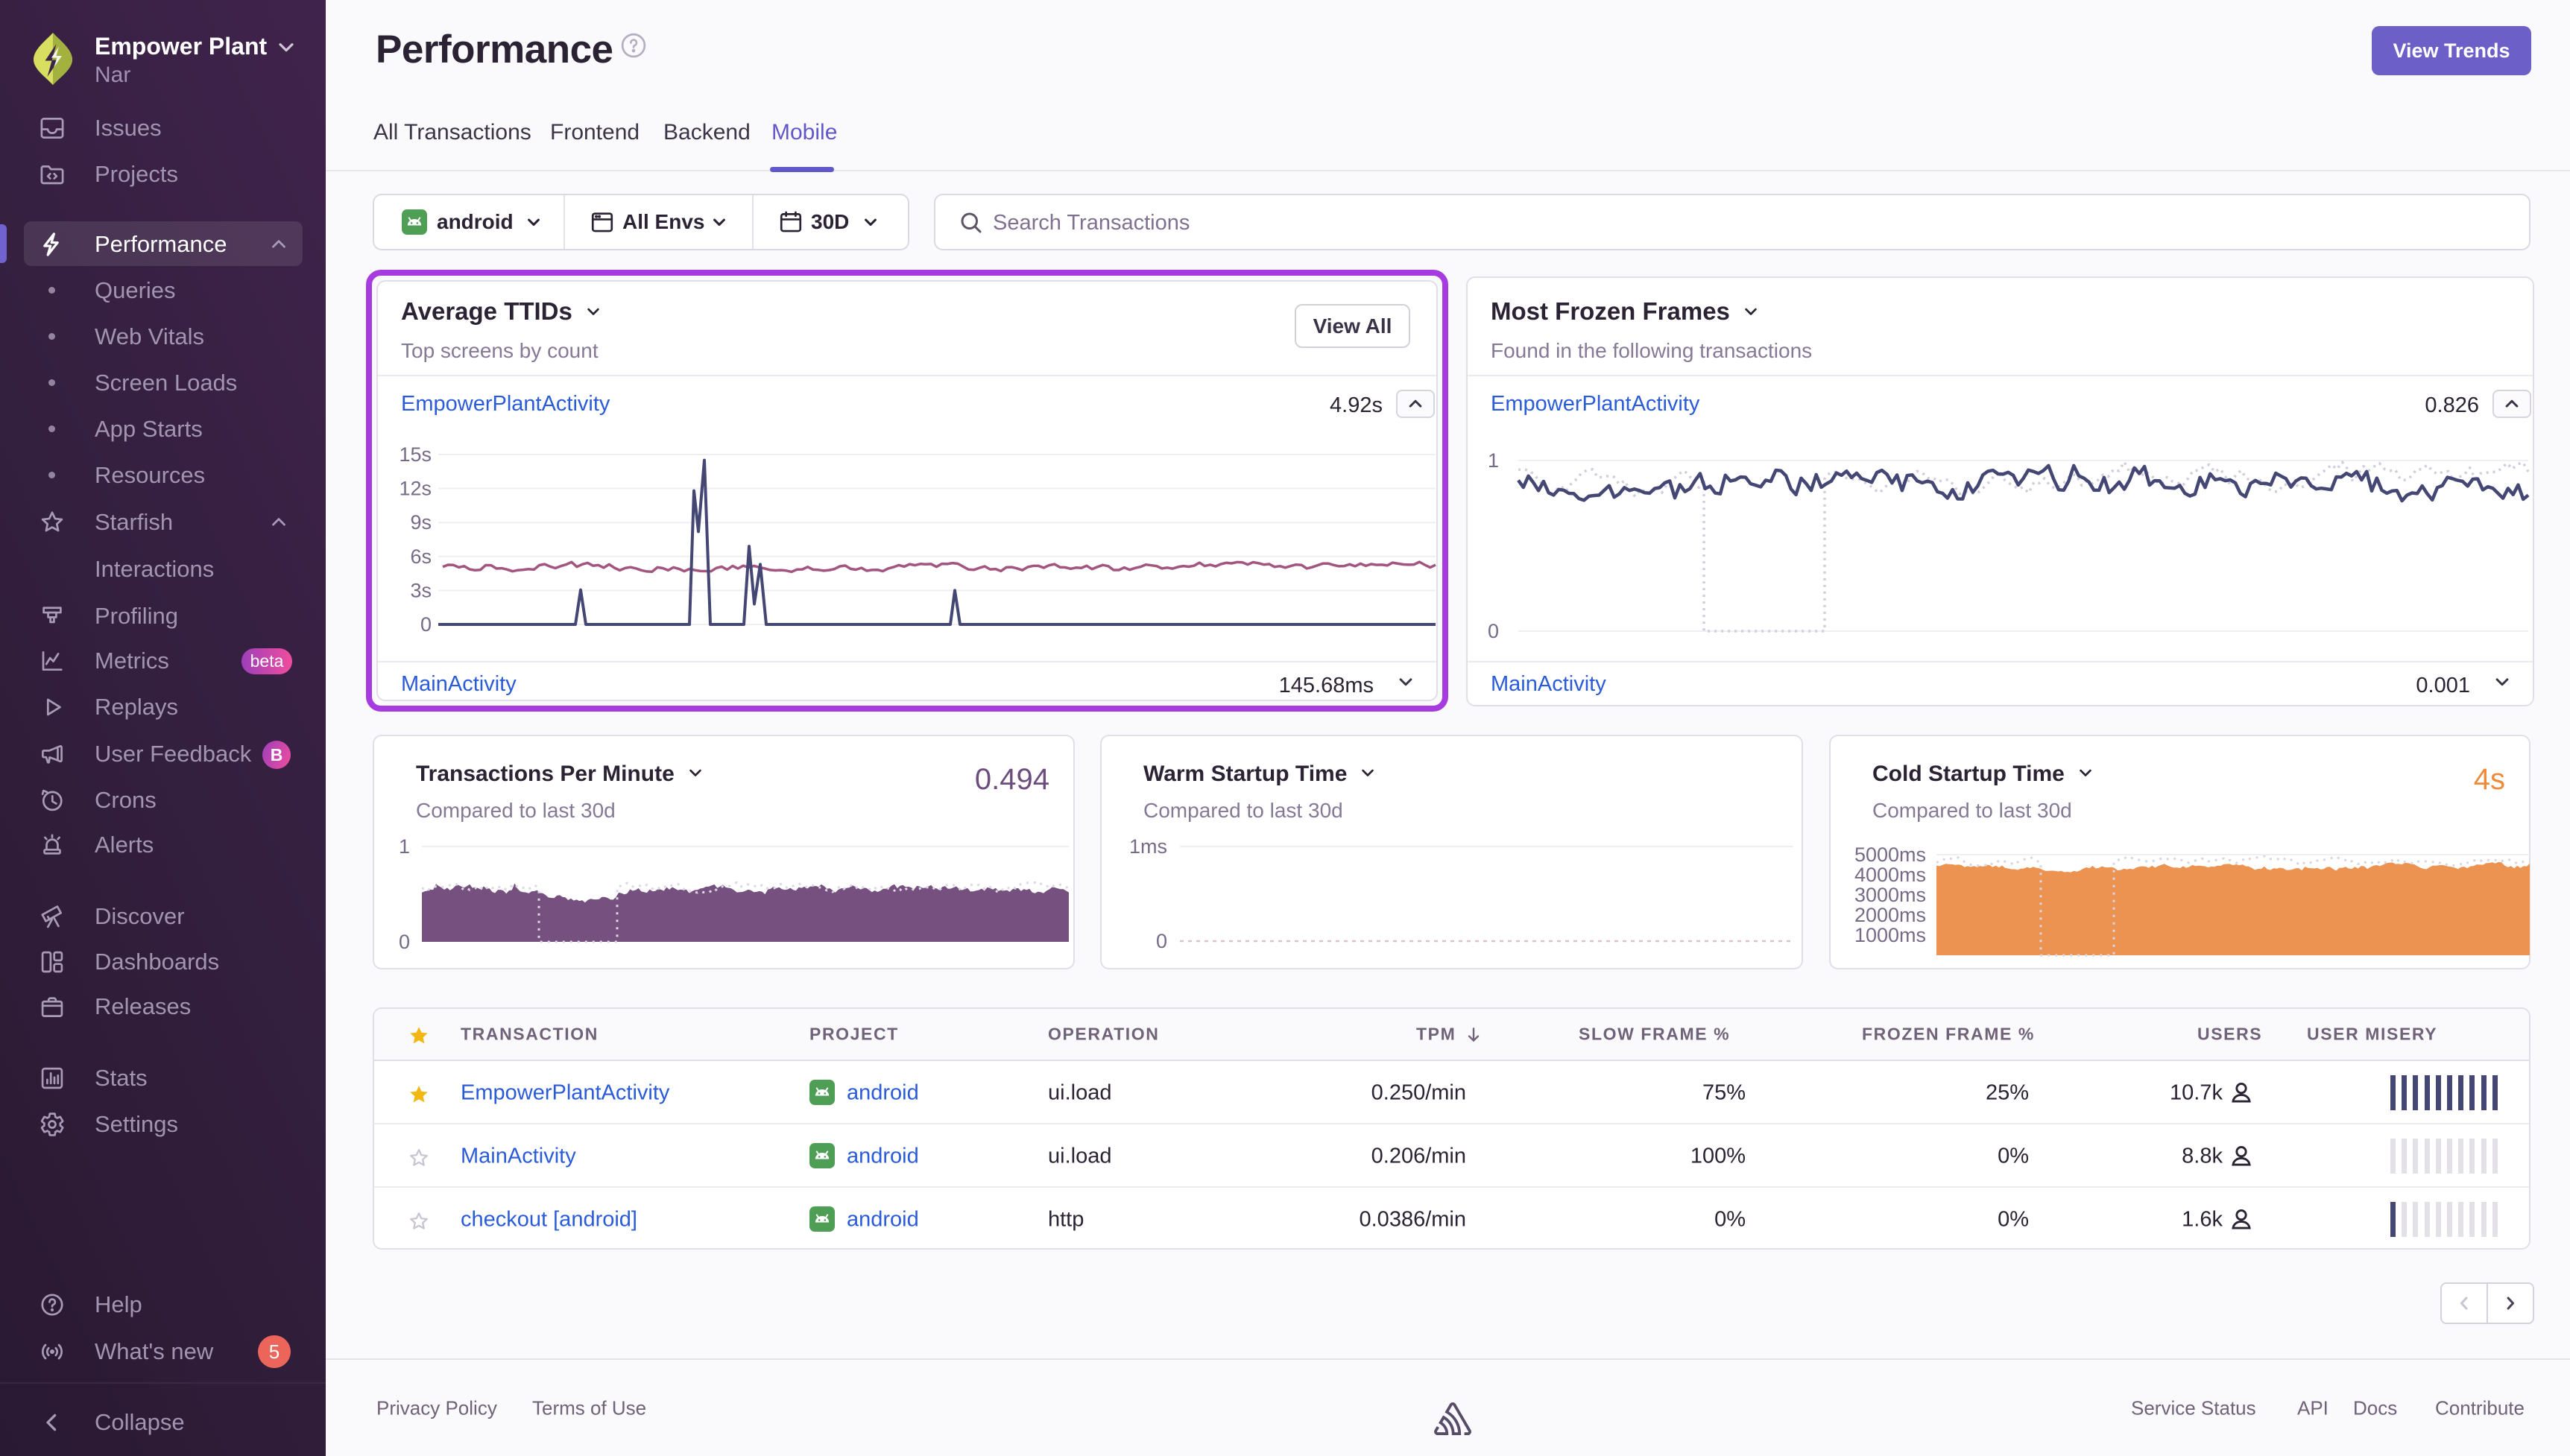 Image resolution: width=2570 pixels, height=1456 pixels. Describe the element at coordinates (415, 454) in the screenshot. I see `svg-text: 15s` at that location.